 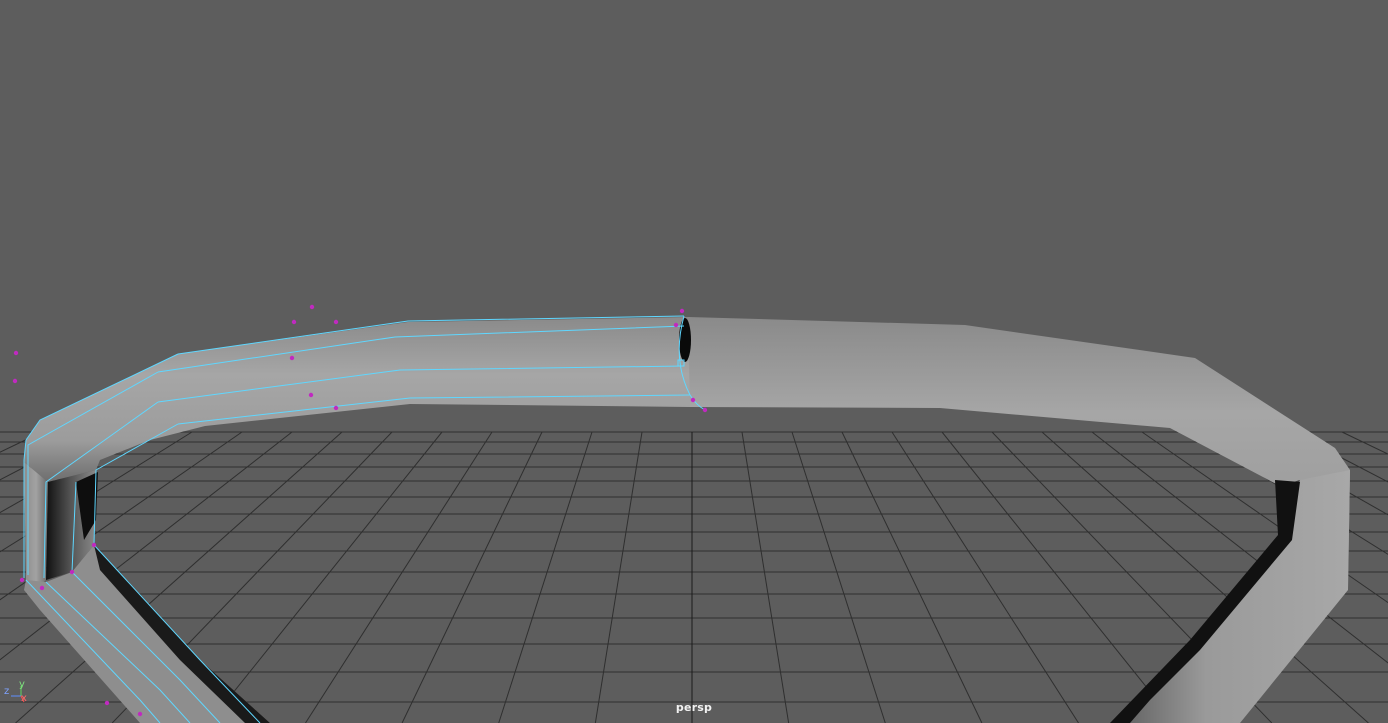 I want to click on axis-z-label: z, so click(x=7, y=691).